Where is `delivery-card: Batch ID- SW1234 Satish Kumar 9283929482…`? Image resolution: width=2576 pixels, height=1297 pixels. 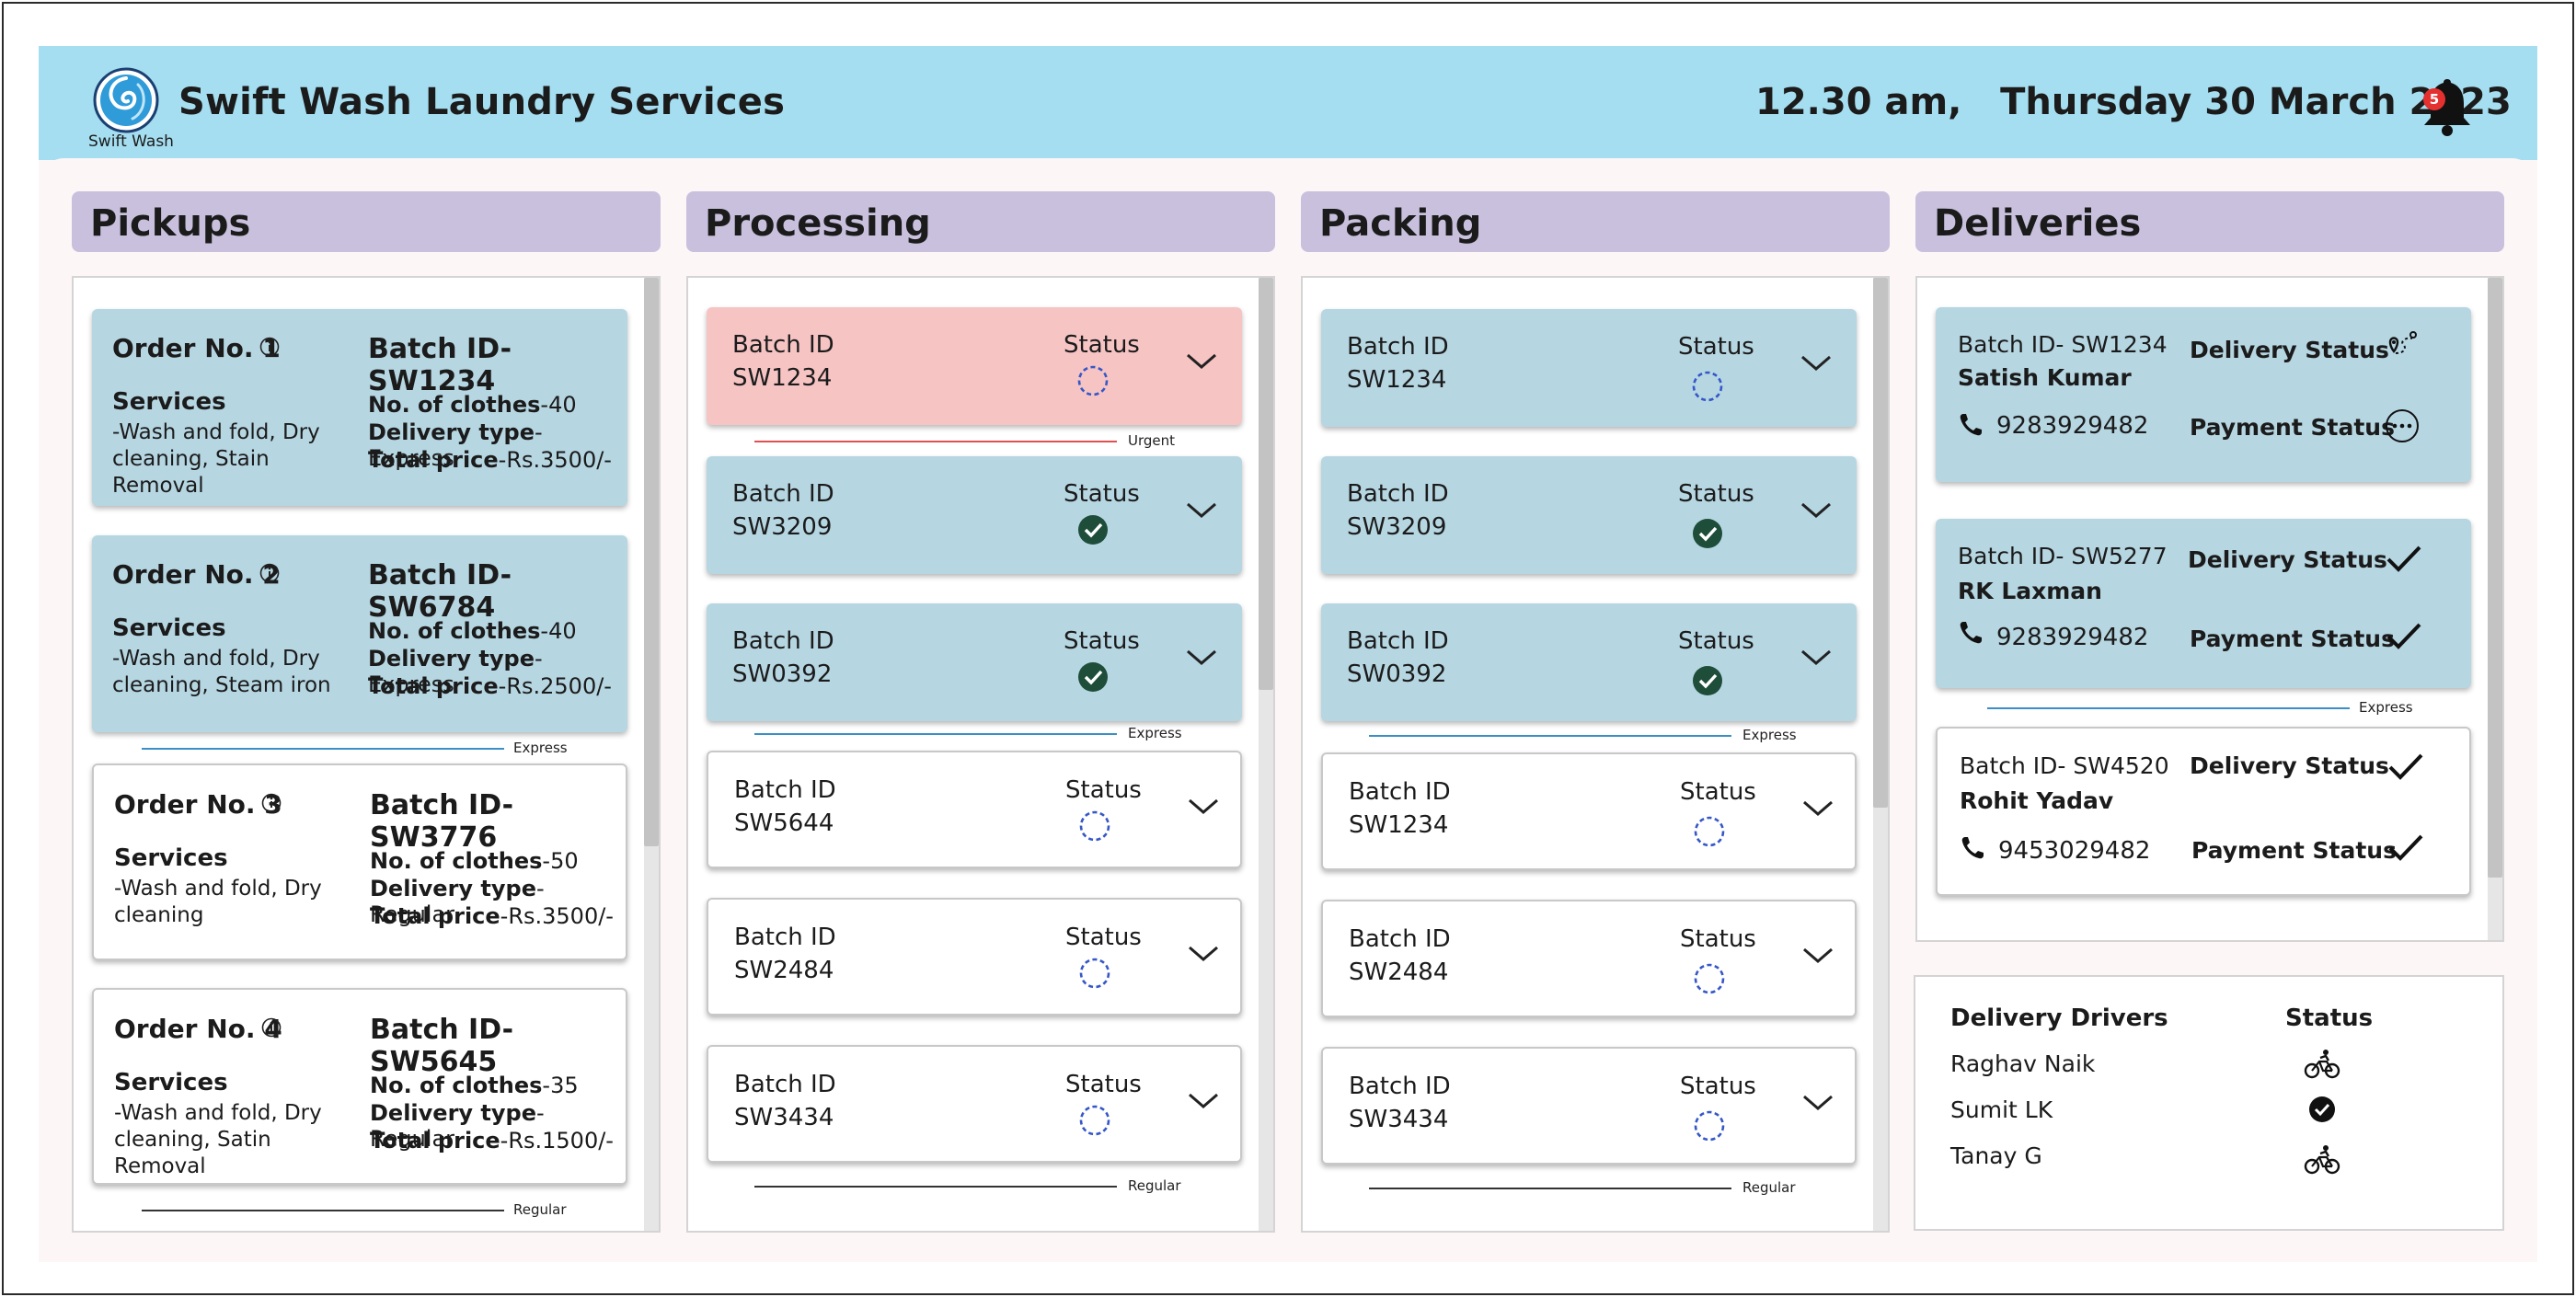
delivery-card: Batch ID- SW1234 Satish Kumar 9283929482… is located at coordinates (2203, 394).